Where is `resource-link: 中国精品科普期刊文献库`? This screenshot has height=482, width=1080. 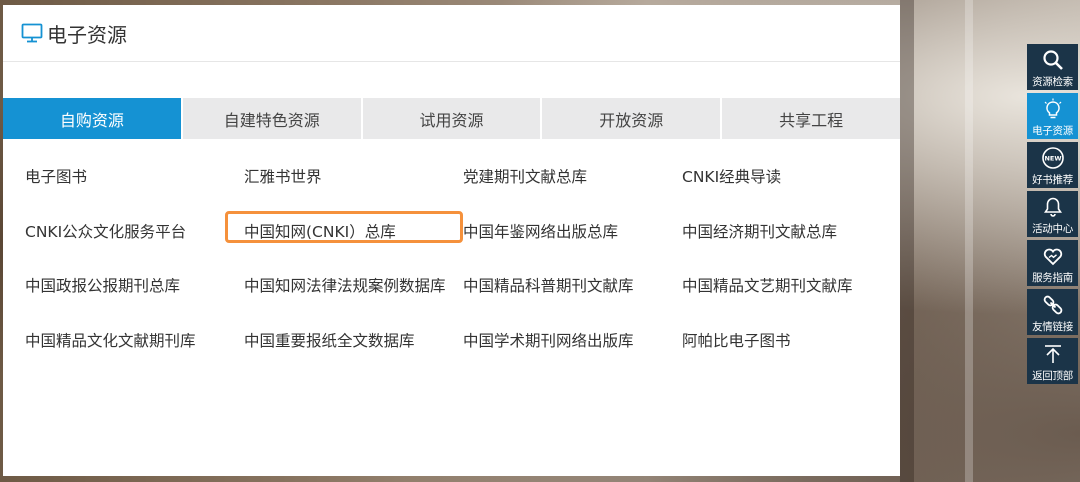 resource-link: 中国精品科普期刊文献库 is located at coordinates (572, 301).